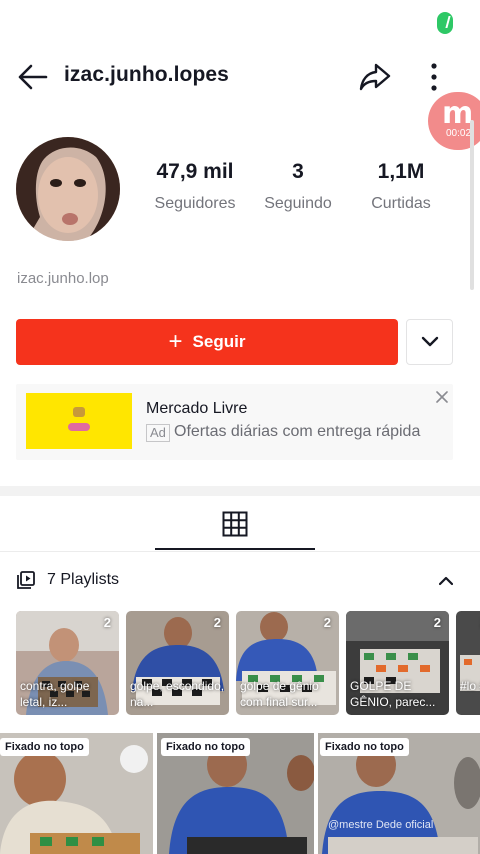 Image resolution: width=480 pixels, height=854 pixels. I want to click on more-options-button, so click(434, 77).